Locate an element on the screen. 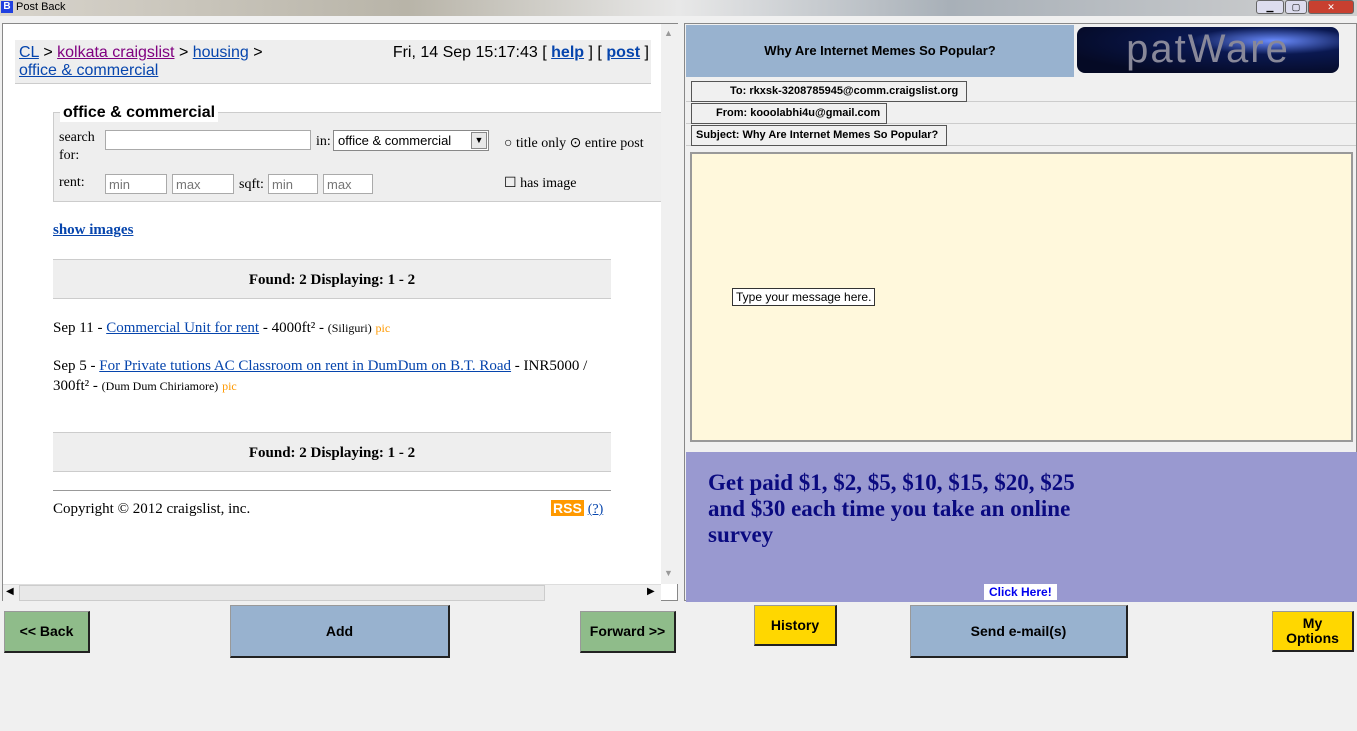  category-select: office & commercial ▼ is located at coordinates (411, 140).